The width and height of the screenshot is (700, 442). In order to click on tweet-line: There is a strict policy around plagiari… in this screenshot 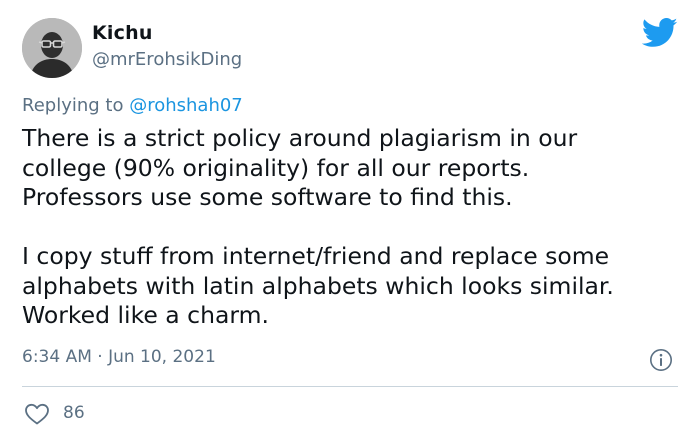, I will do `click(300, 138)`.